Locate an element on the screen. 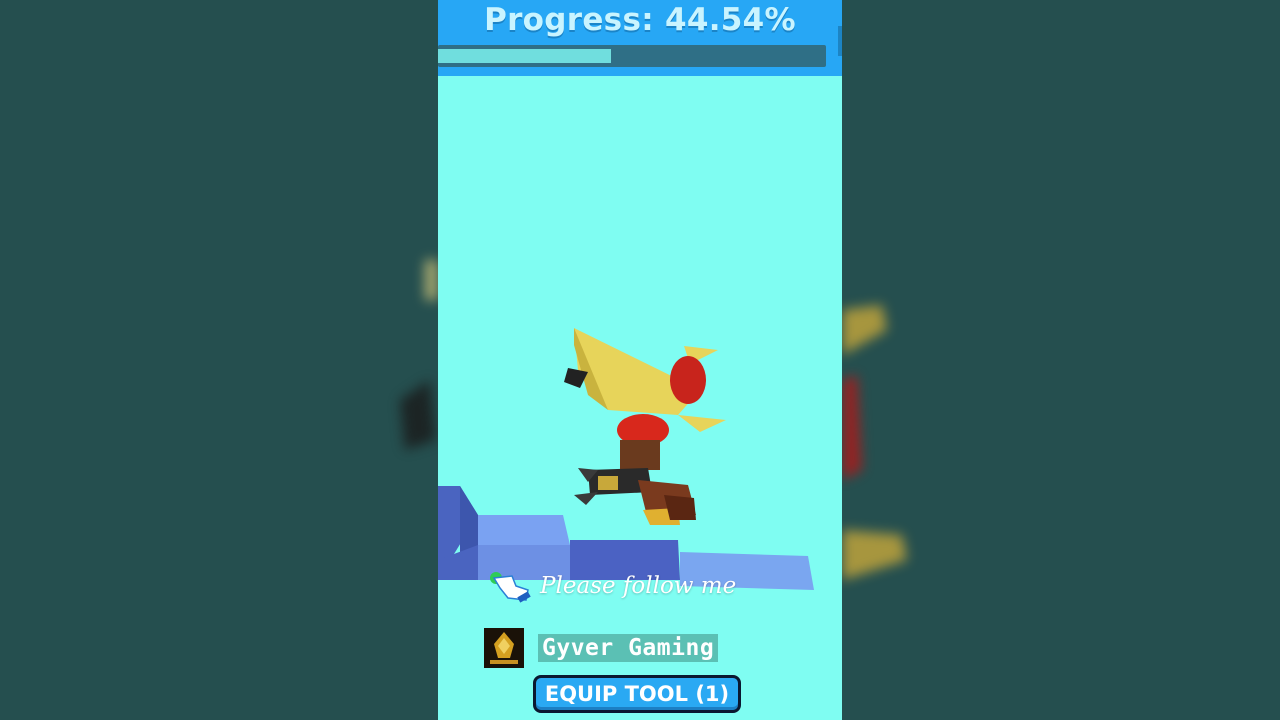 This screenshot has height=720, width=1280. follow-text: Please follow me is located at coordinates (638, 586).